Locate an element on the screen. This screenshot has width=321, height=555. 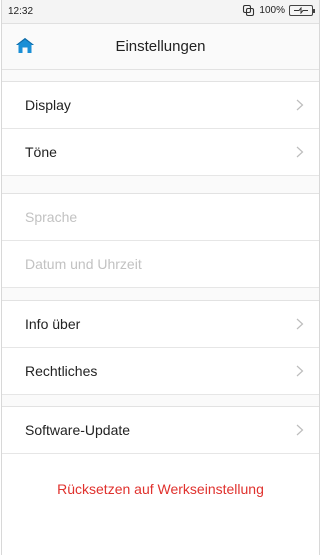
factory-reset-button: Rücksetzen auf Werkseinstellung is located at coordinates (160, 489).